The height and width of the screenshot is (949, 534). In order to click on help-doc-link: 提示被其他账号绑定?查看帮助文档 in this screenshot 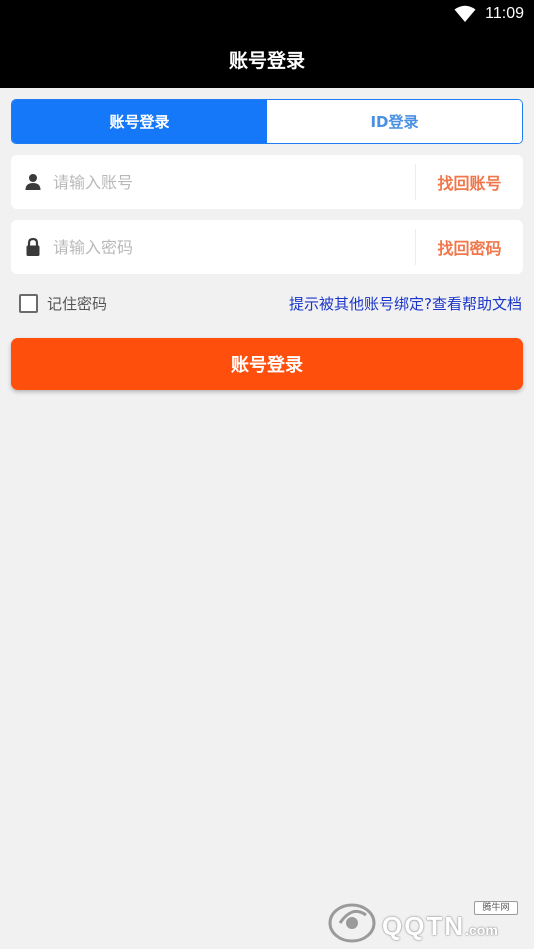, I will do `click(405, 303)`.